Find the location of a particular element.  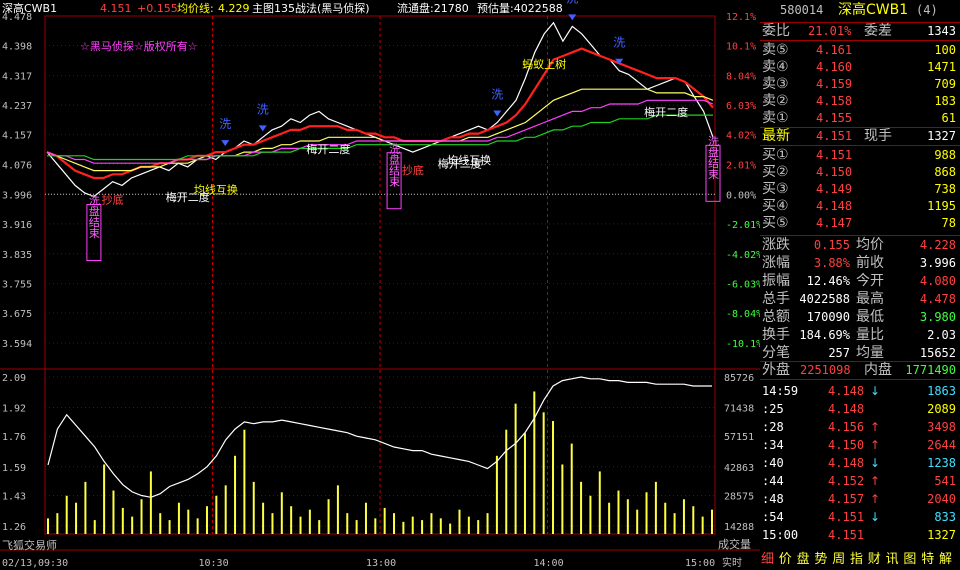

source-label: 飞狐交易师 is located at coordinates (29, 545).